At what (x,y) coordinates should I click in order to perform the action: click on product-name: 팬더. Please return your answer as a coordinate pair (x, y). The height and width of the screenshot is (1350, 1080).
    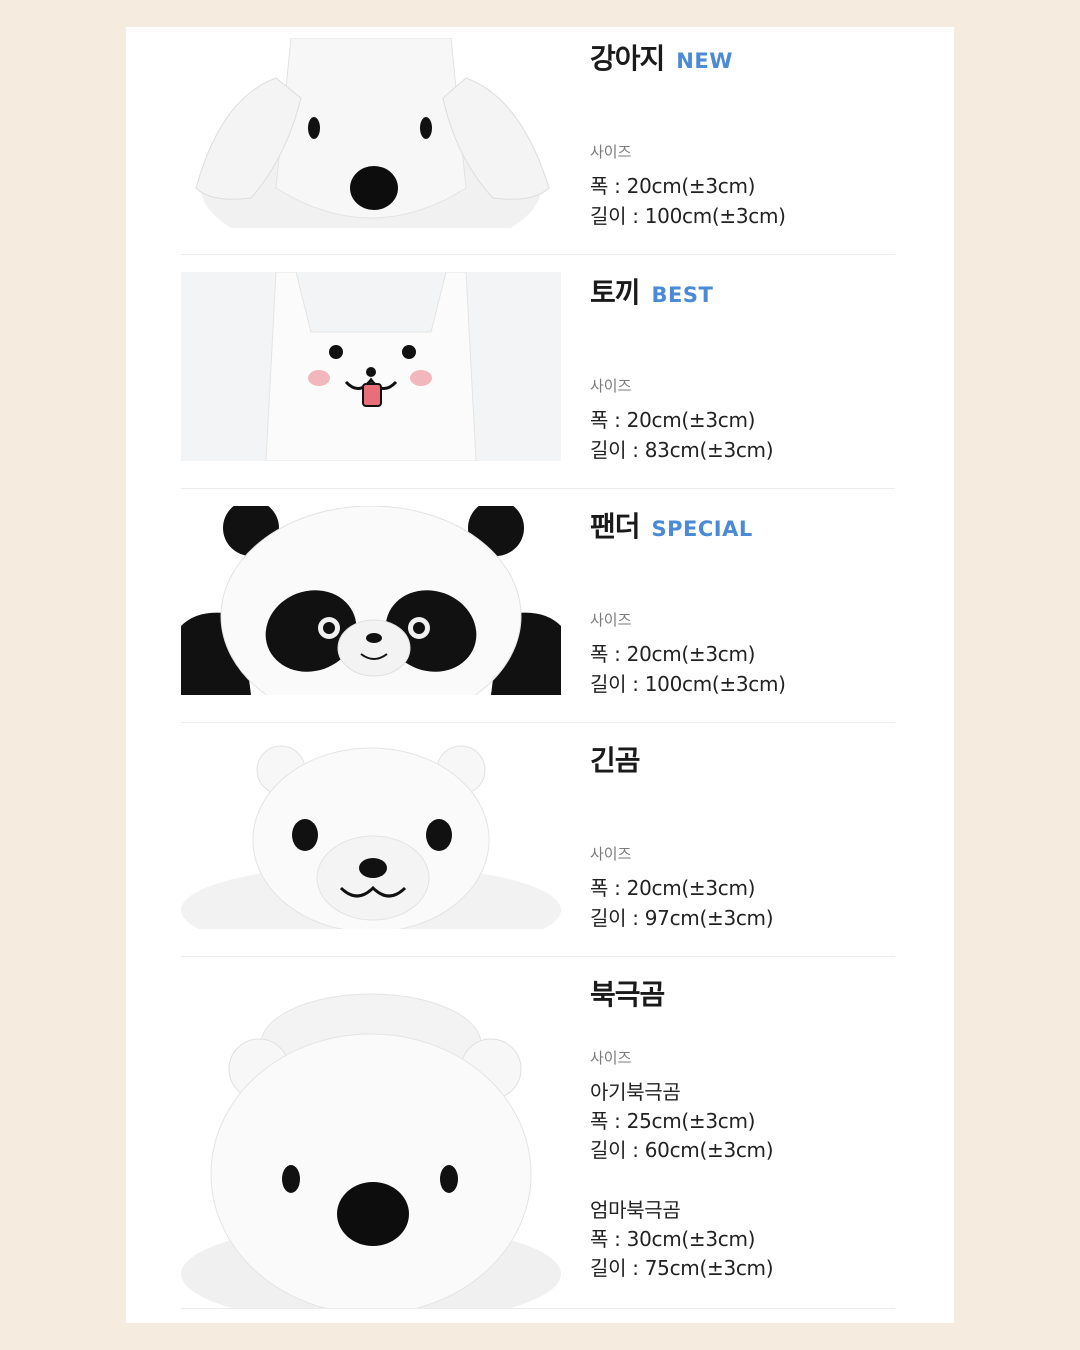
    Looking at the image, I should click on (615, 526).